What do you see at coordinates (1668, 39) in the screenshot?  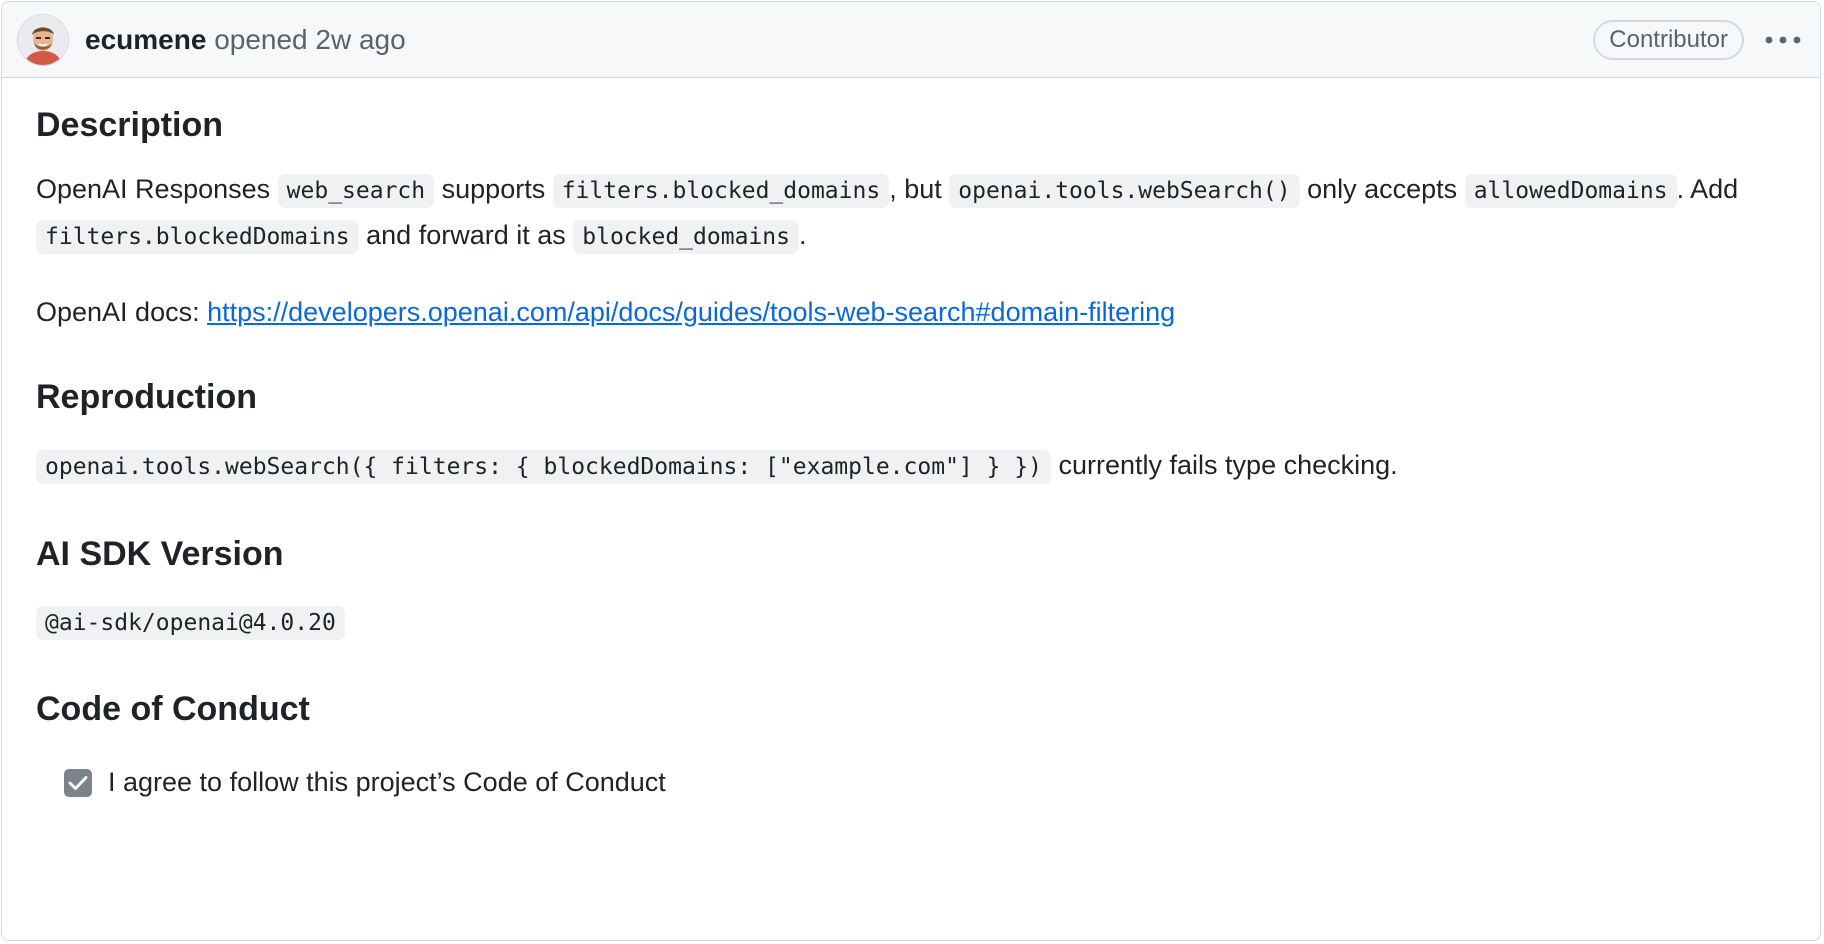 I see `contributor-badge: Contributor` at bounding box center [1668, 39].